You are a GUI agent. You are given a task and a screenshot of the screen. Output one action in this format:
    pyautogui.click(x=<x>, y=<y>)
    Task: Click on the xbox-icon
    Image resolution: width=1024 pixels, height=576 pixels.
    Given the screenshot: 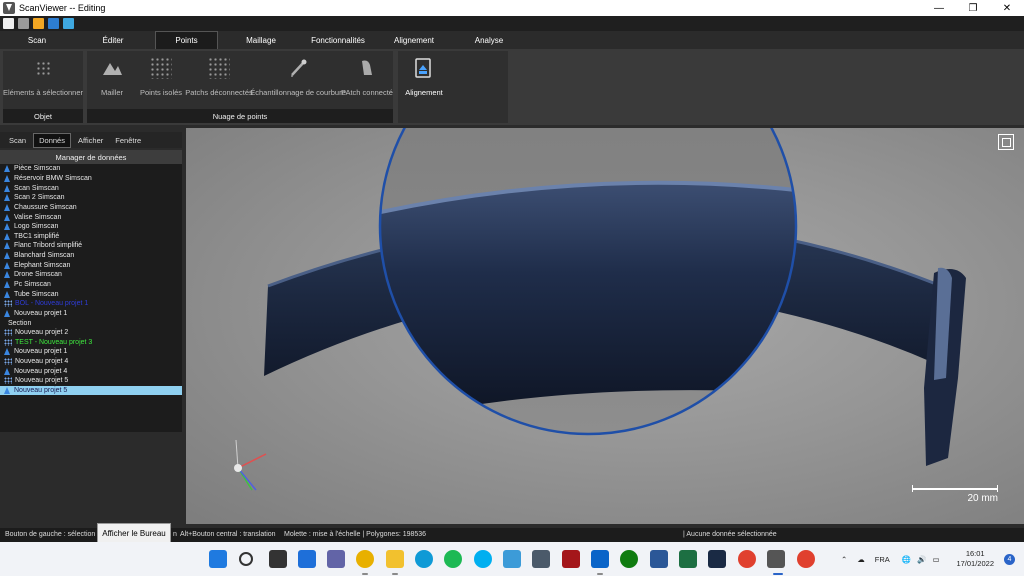 What is the action you would take?
    pyautogui.click(x=629, y=559)
    